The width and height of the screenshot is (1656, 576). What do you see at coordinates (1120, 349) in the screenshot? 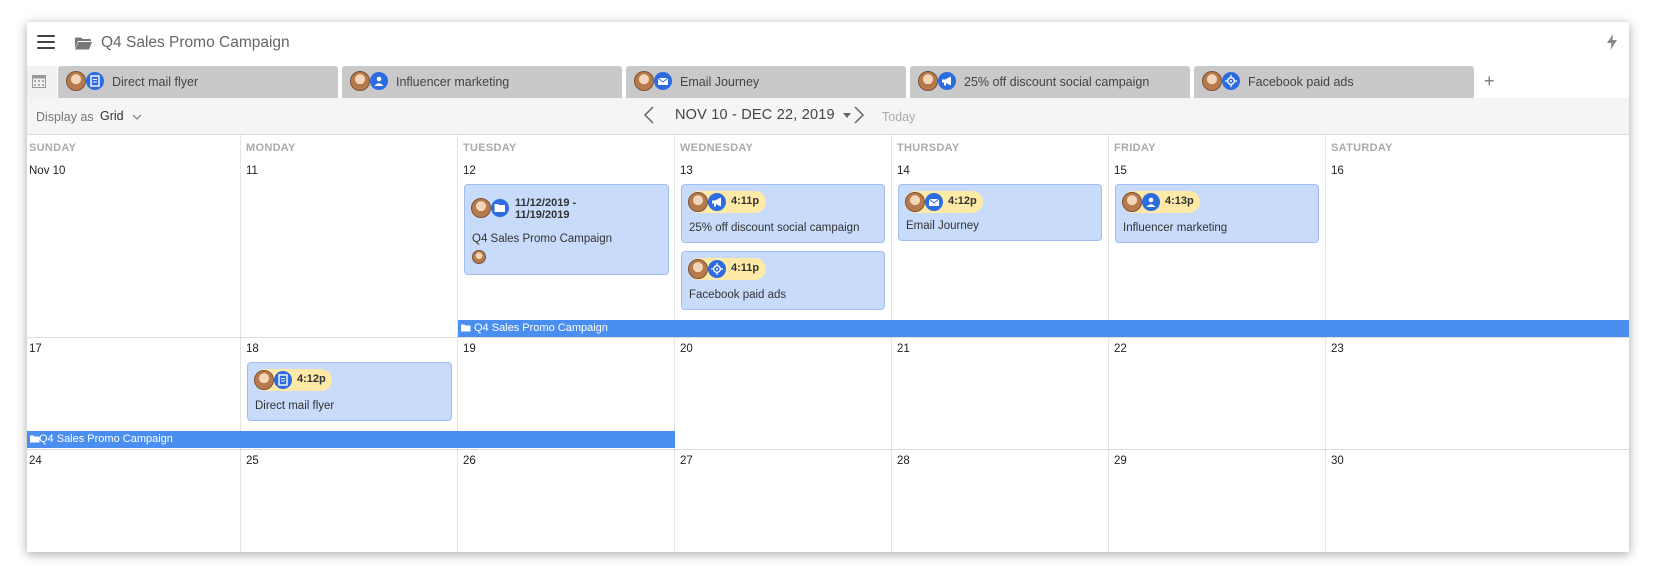
I see `date-cell: 22` at bounding box center [1120, 349].